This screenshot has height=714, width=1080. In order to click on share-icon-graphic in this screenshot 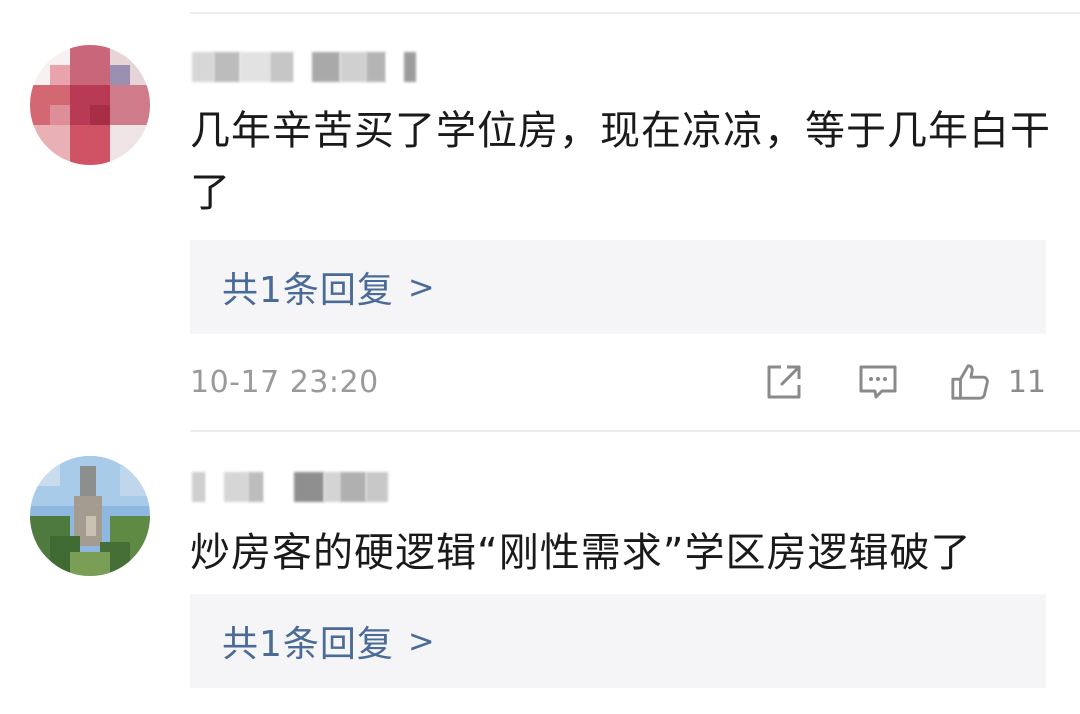, I will do `click(784, 382)`.